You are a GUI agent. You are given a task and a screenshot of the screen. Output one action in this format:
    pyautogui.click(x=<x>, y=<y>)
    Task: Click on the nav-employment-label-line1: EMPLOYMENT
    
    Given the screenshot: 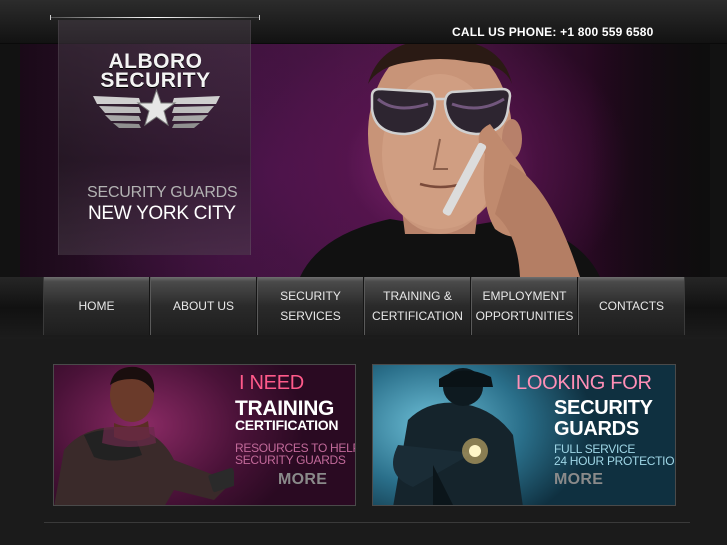 What is the action you would take?
    pyautogui.click(x=524, y=296)
    